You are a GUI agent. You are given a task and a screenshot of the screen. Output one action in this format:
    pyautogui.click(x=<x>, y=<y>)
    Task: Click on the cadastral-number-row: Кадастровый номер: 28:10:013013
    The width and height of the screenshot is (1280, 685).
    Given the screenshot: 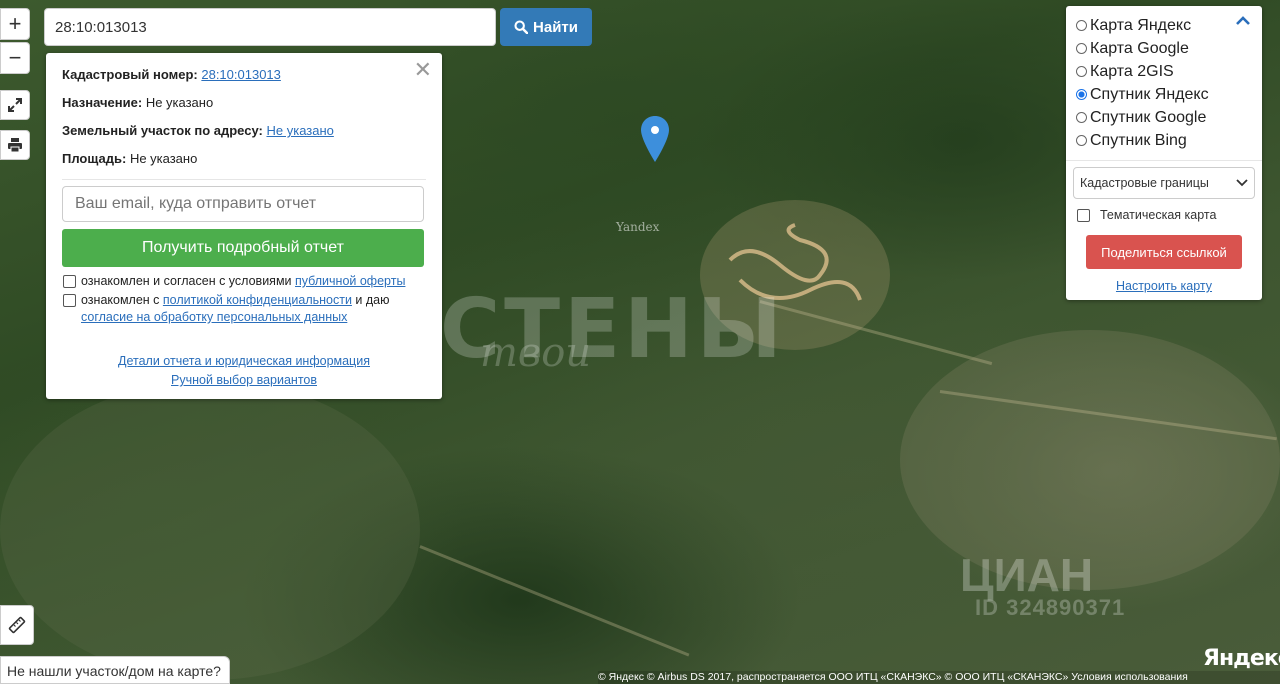 What is the action you would take?
    pyautogui.click(x=244, y=74)
    